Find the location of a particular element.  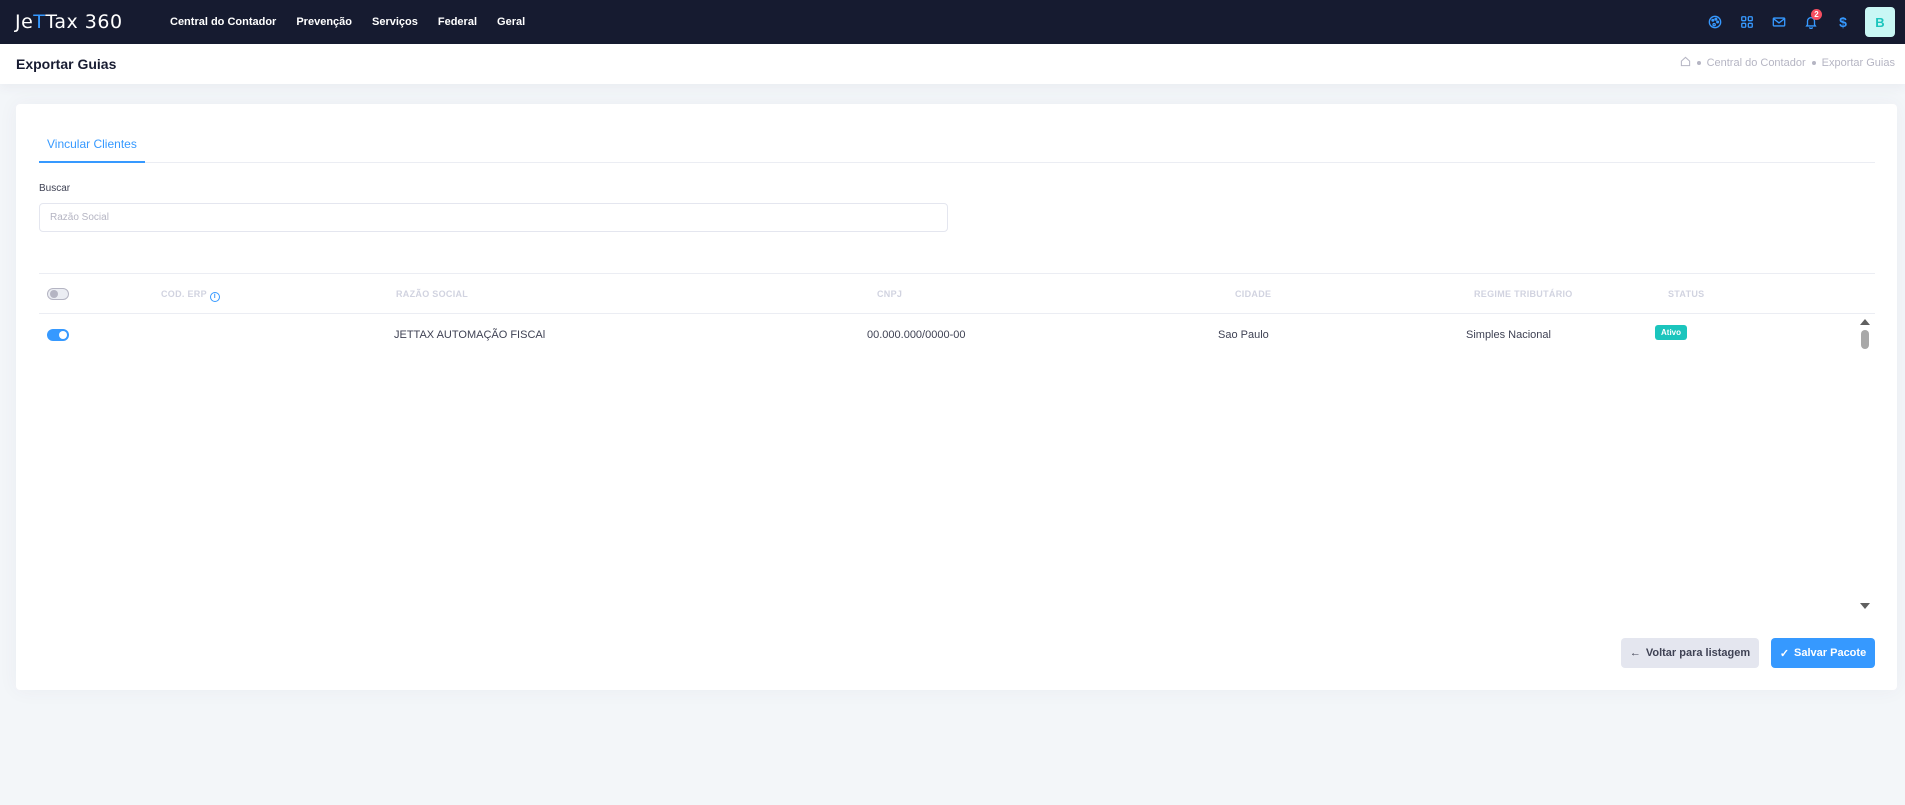

check-icon: ✓ is located at coordinates (1784, 653).